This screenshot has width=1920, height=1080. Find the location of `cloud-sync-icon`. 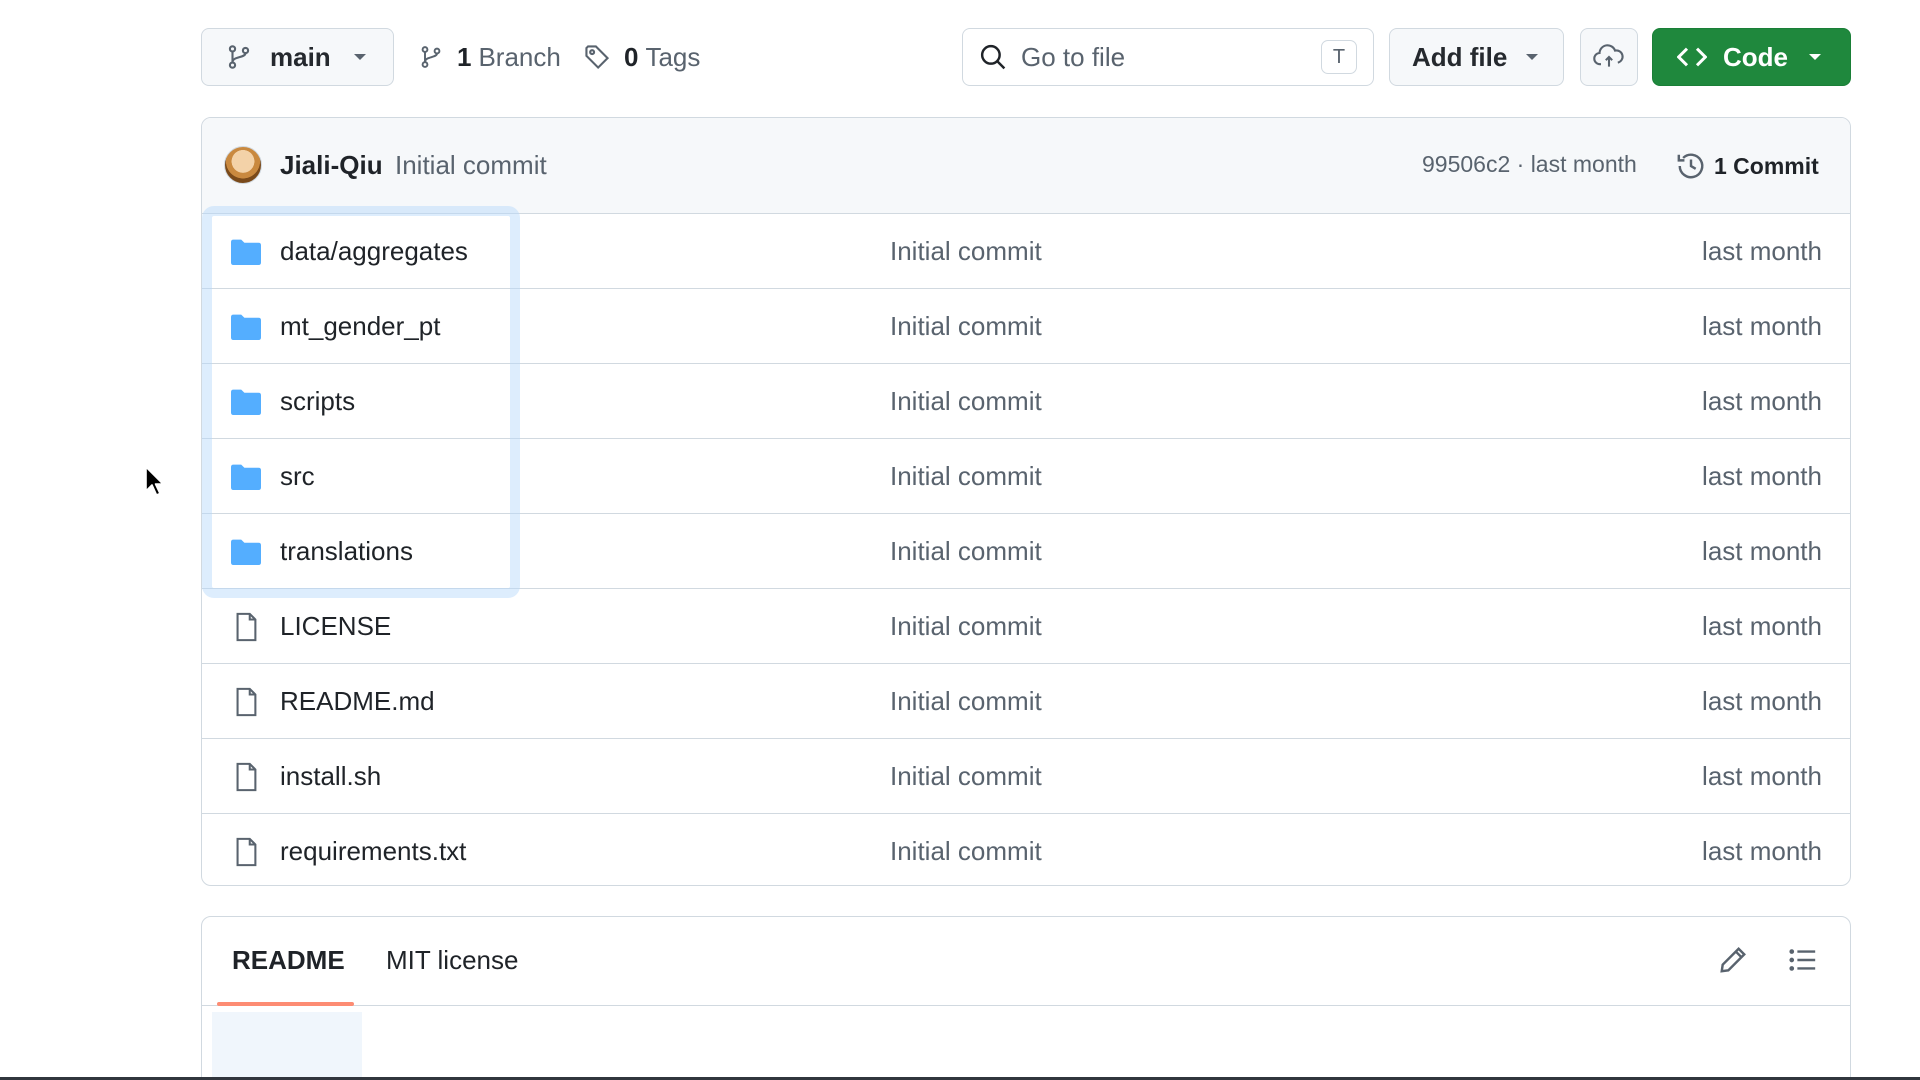

cloud-sync-icon is located at coordinates (1608, 55).